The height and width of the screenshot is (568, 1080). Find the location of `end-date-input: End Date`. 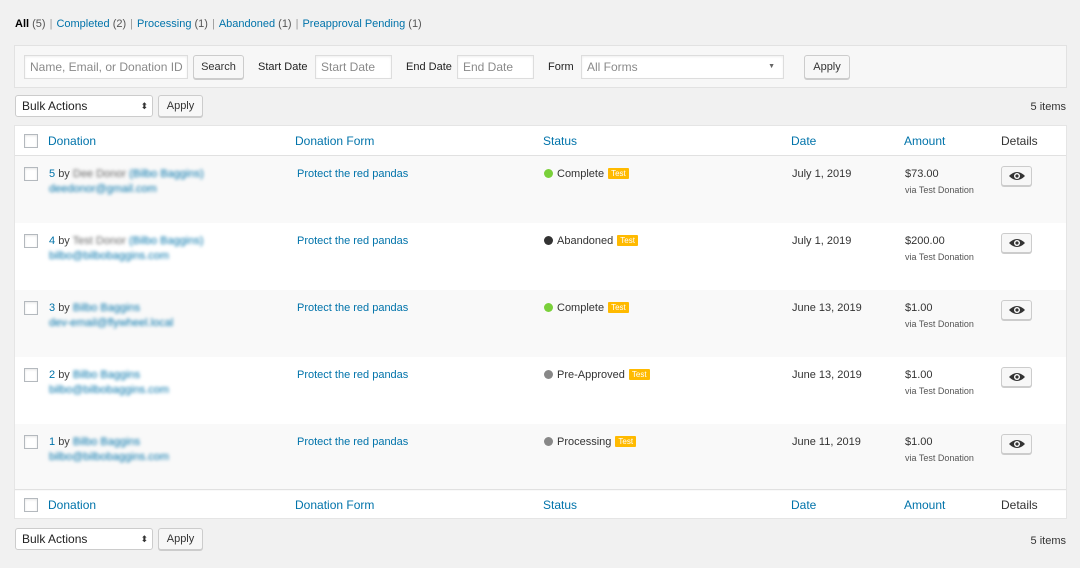

end-date-input: End Date is located at coordinates (495, 67).